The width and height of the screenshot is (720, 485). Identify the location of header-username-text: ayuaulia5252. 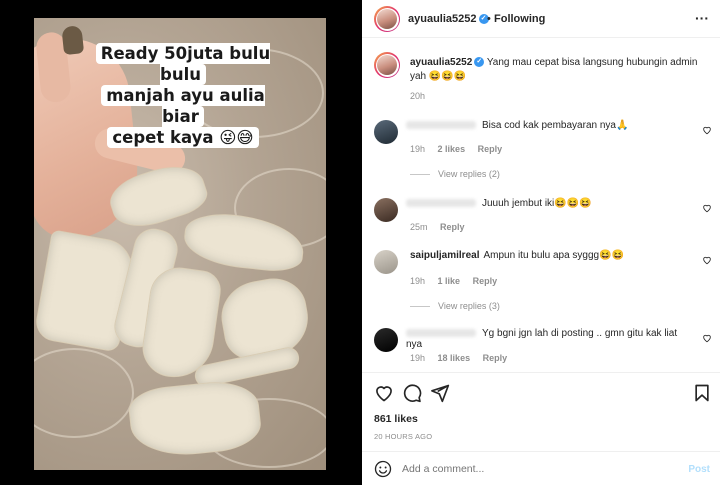
(442, 19).